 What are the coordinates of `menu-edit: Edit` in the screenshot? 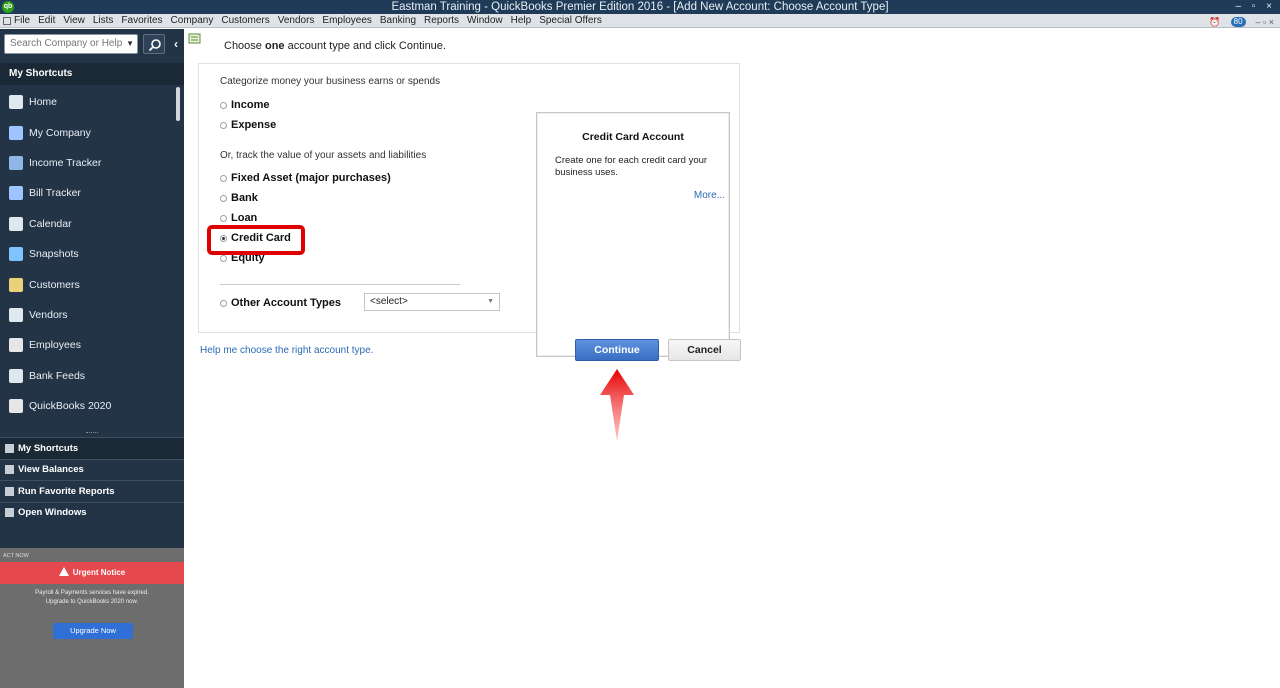 It's located at (46, 21).